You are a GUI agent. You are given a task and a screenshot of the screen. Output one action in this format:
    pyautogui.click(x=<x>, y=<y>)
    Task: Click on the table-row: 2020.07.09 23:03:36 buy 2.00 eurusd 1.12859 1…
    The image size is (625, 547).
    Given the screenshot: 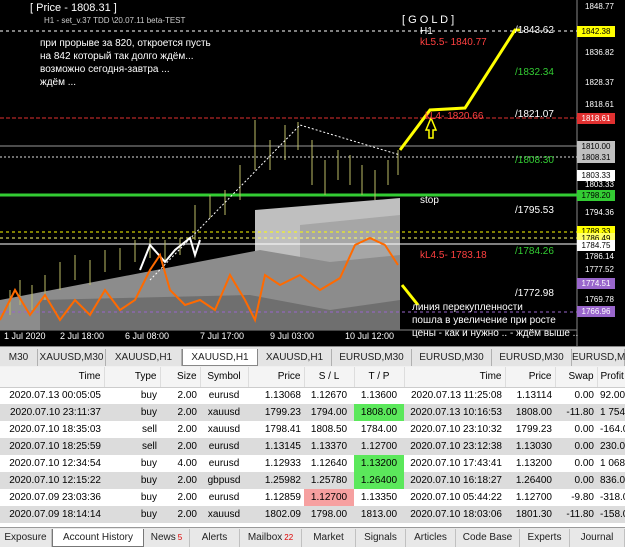 What is the action you would take?
    pyautogui.click(x=312, y=497)
    